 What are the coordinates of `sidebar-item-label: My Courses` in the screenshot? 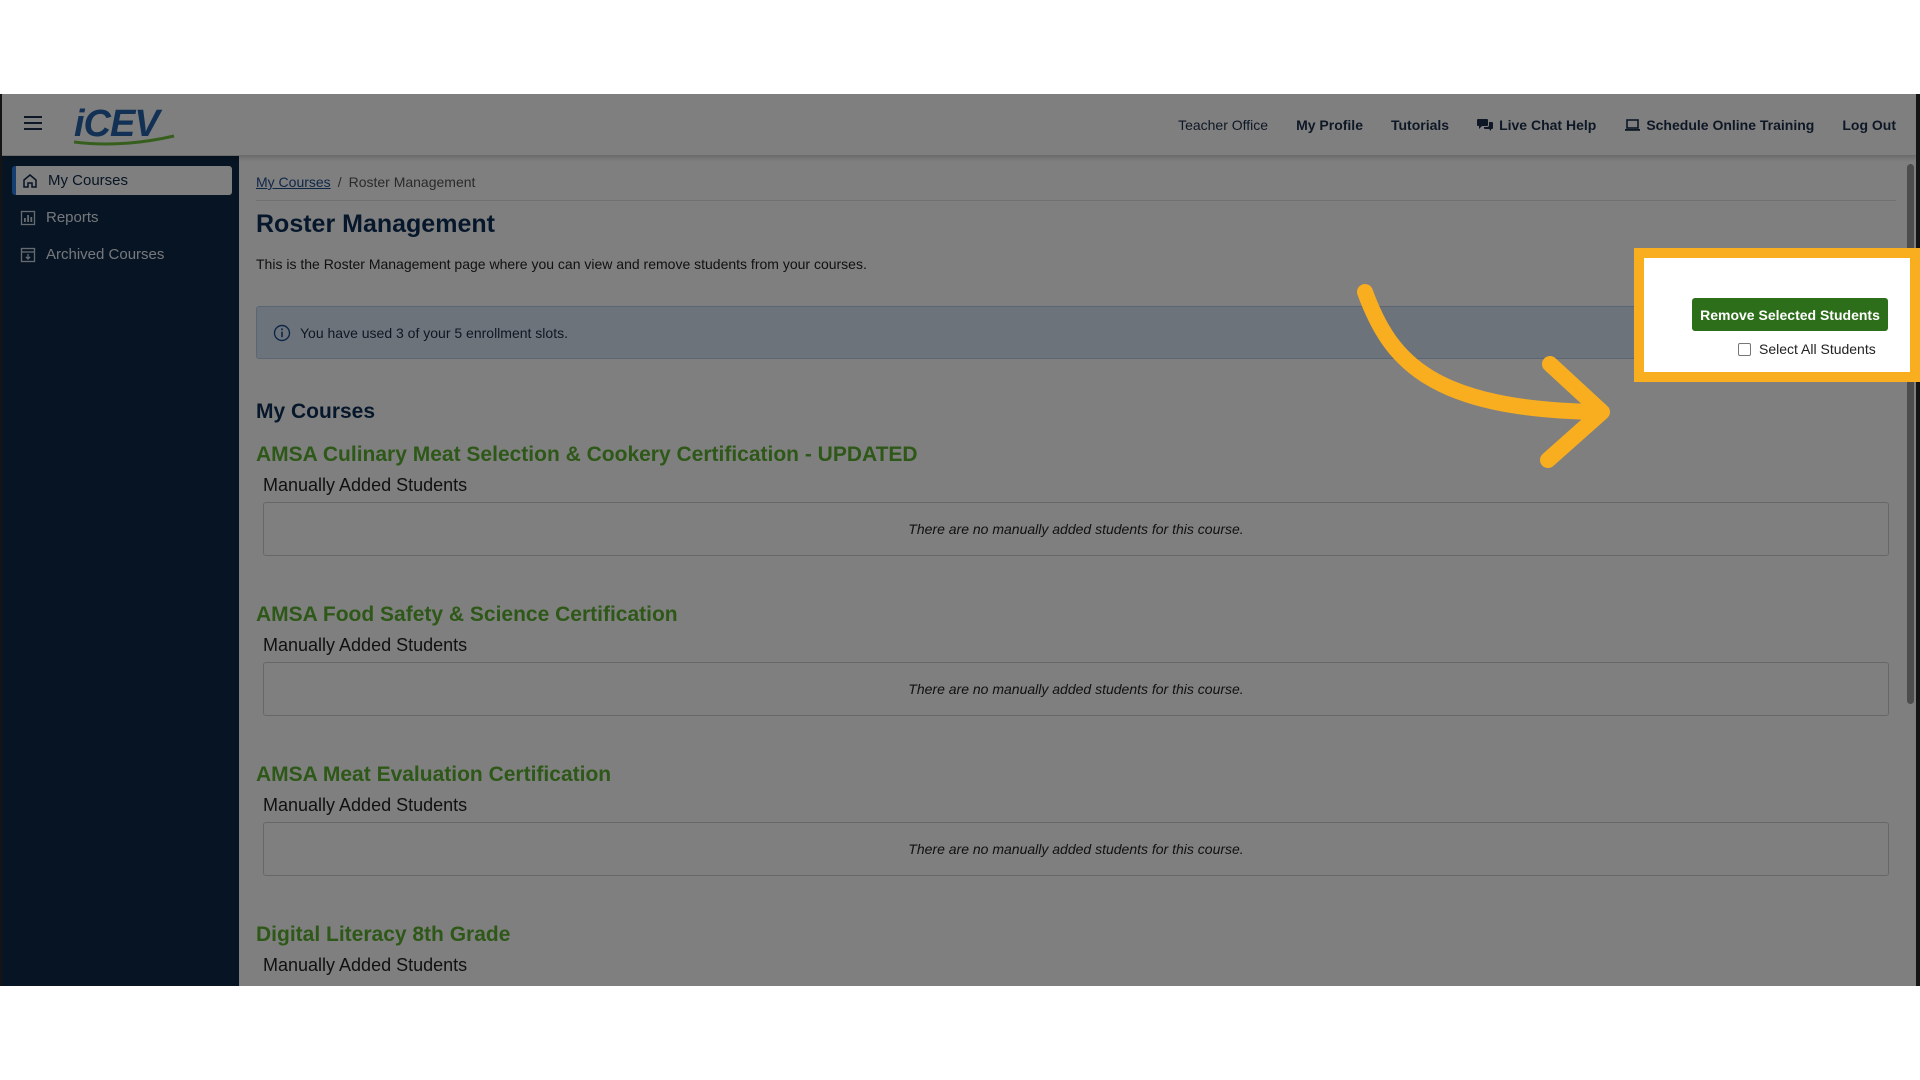 It's located at (88, 180).